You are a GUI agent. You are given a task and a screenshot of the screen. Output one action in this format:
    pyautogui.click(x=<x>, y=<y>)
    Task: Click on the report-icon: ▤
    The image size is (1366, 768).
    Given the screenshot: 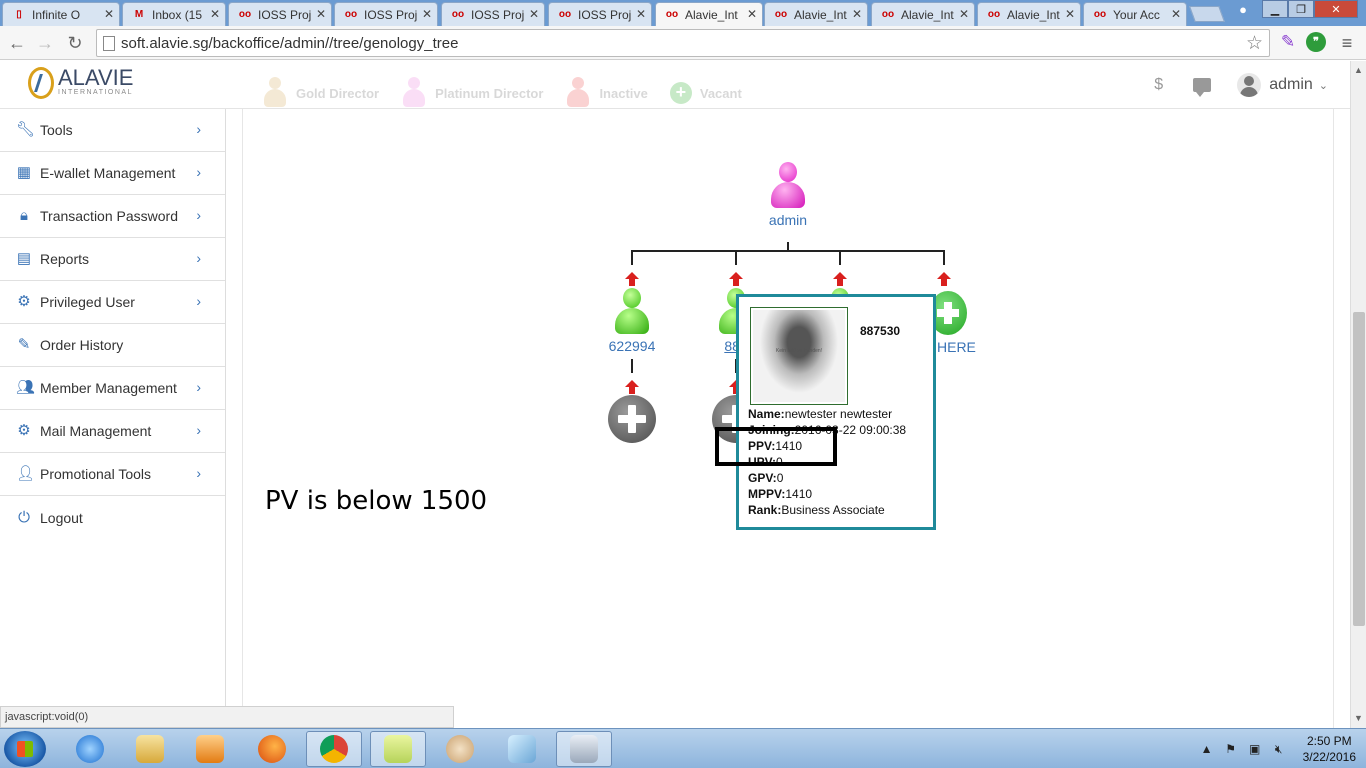 What is the action you would take?
    pyautogui.click(x=24, y=258)
    